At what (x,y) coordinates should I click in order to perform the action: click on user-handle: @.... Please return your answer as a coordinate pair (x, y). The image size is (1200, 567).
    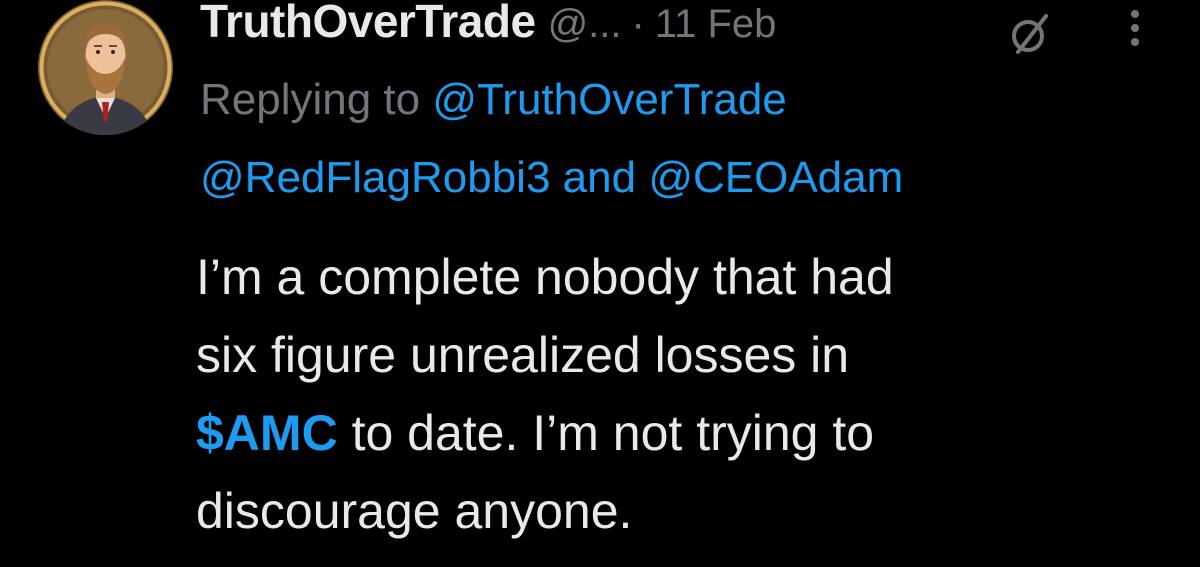
    Looking at the image, I should click on (585, 24).